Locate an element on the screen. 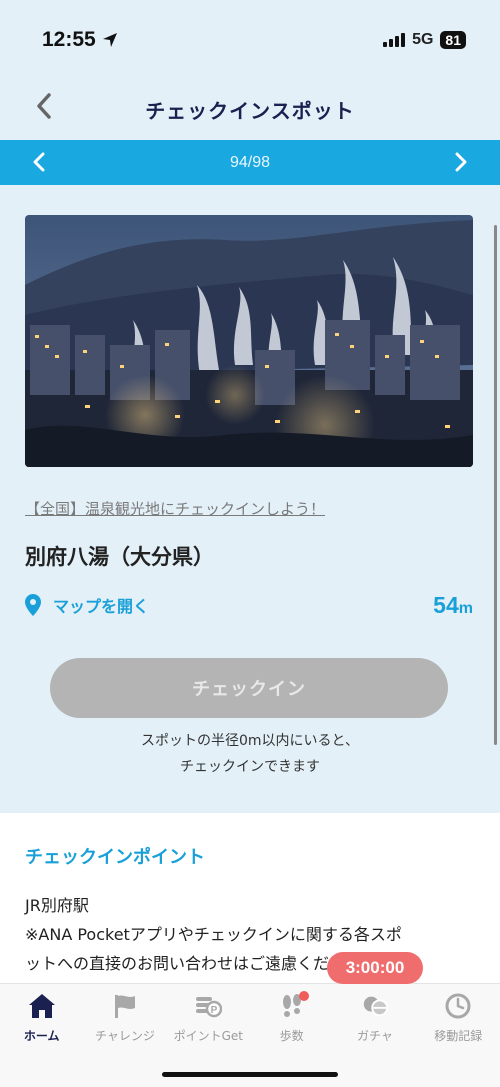  pager-count: 94/98 is located at coordinates (250, 162).